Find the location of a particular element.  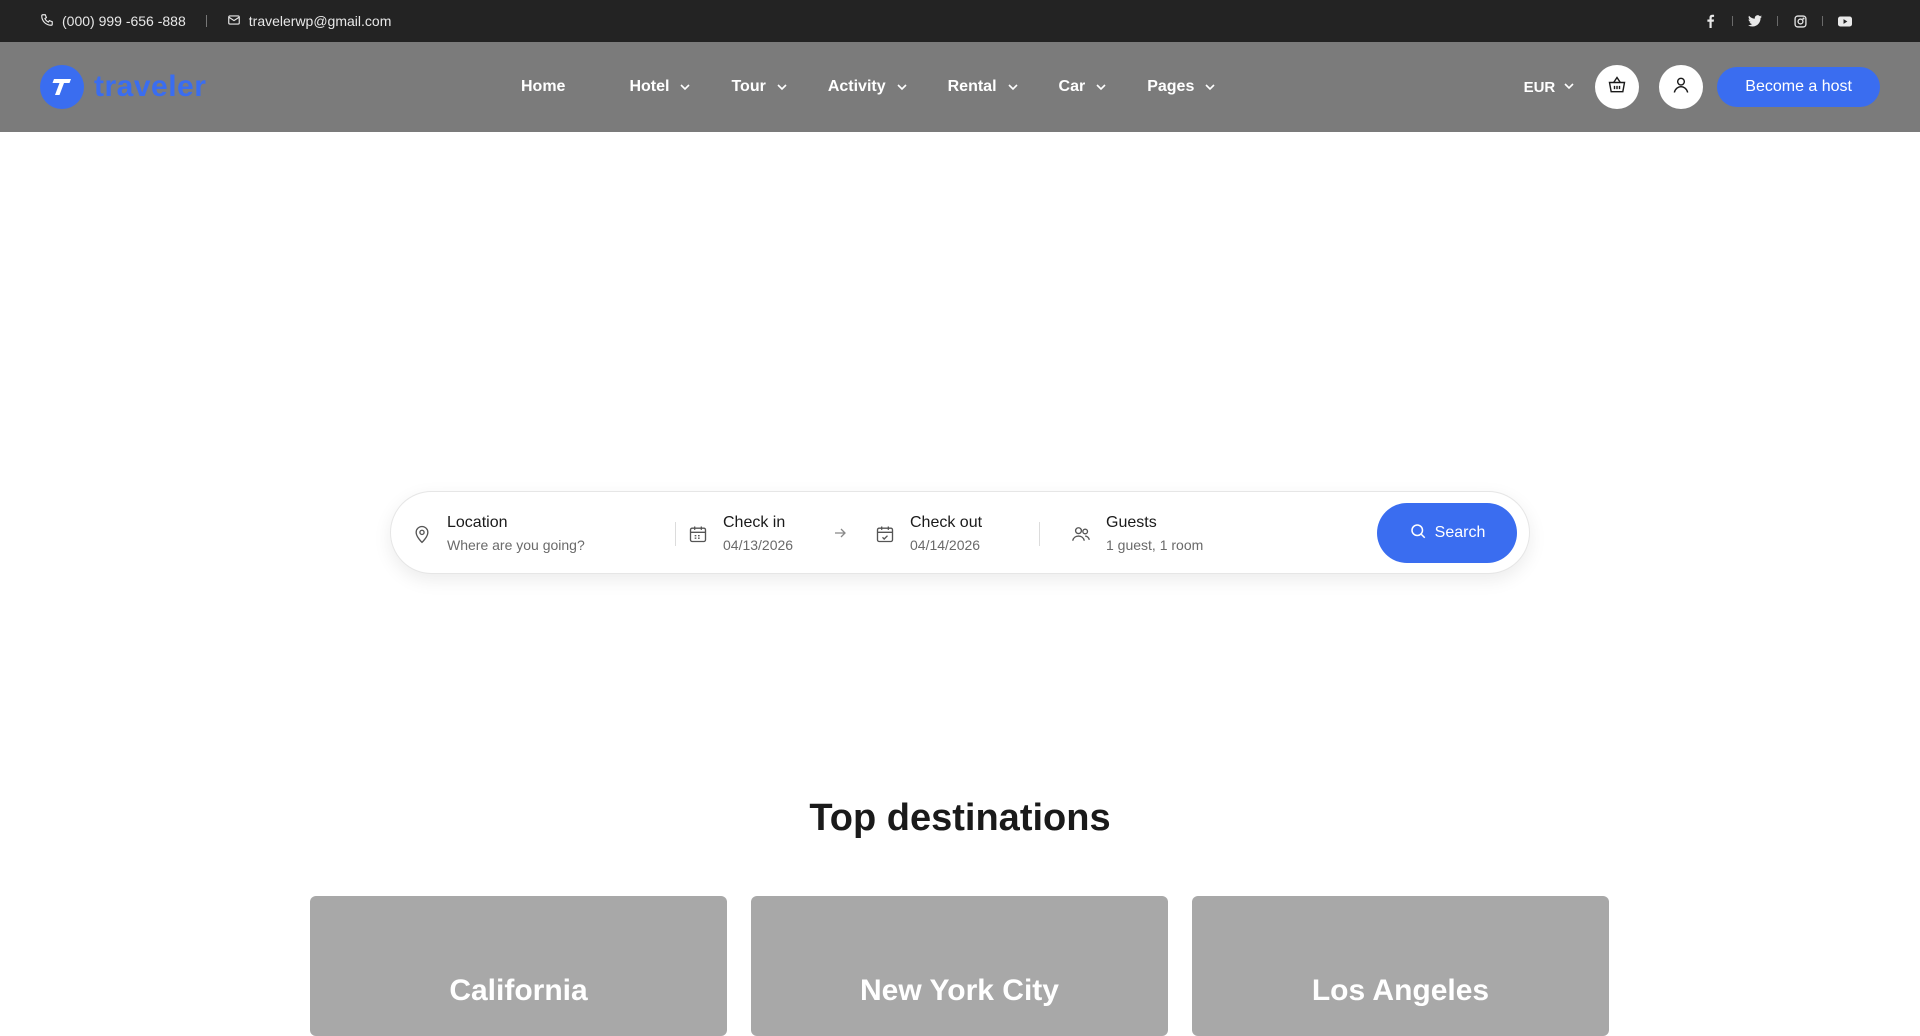

nav-item-label: Home is located at coordinates (543, 86).